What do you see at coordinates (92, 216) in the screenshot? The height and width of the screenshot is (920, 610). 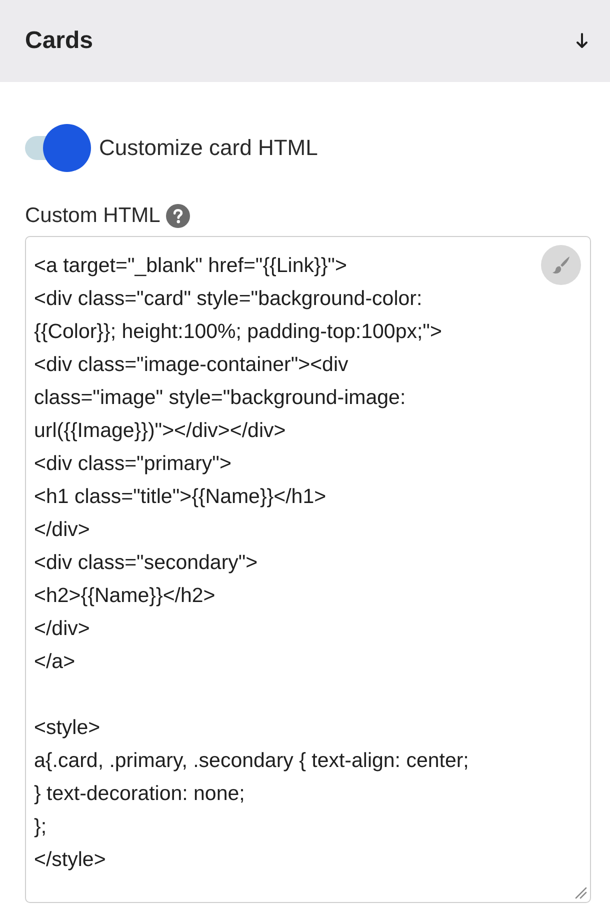 I see `field-label: Custom HTML` at bounding box center [92, 216].